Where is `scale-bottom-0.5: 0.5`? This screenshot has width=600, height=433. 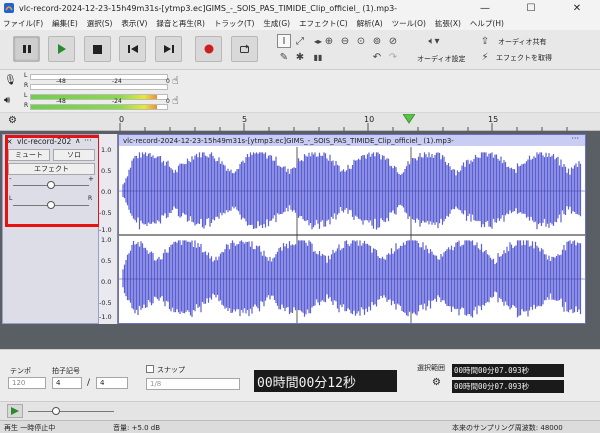
scale-bottom-0.5: 0.5 is located at coordinates (106, 261).